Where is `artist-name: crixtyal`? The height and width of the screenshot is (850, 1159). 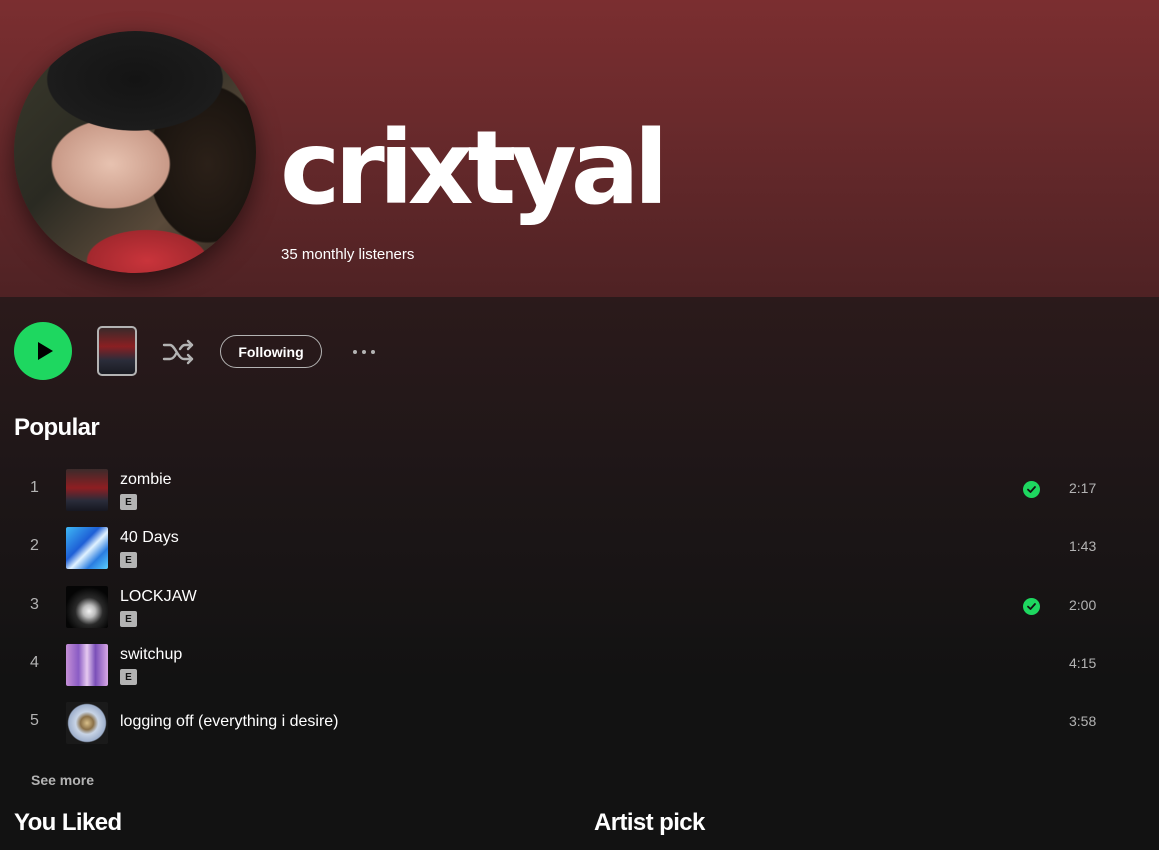
artist-name: crixtyal is located at coordinates (474, 168).